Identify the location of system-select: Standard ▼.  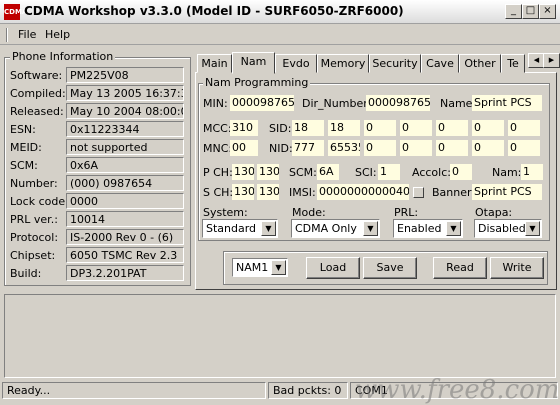
(240, 228).